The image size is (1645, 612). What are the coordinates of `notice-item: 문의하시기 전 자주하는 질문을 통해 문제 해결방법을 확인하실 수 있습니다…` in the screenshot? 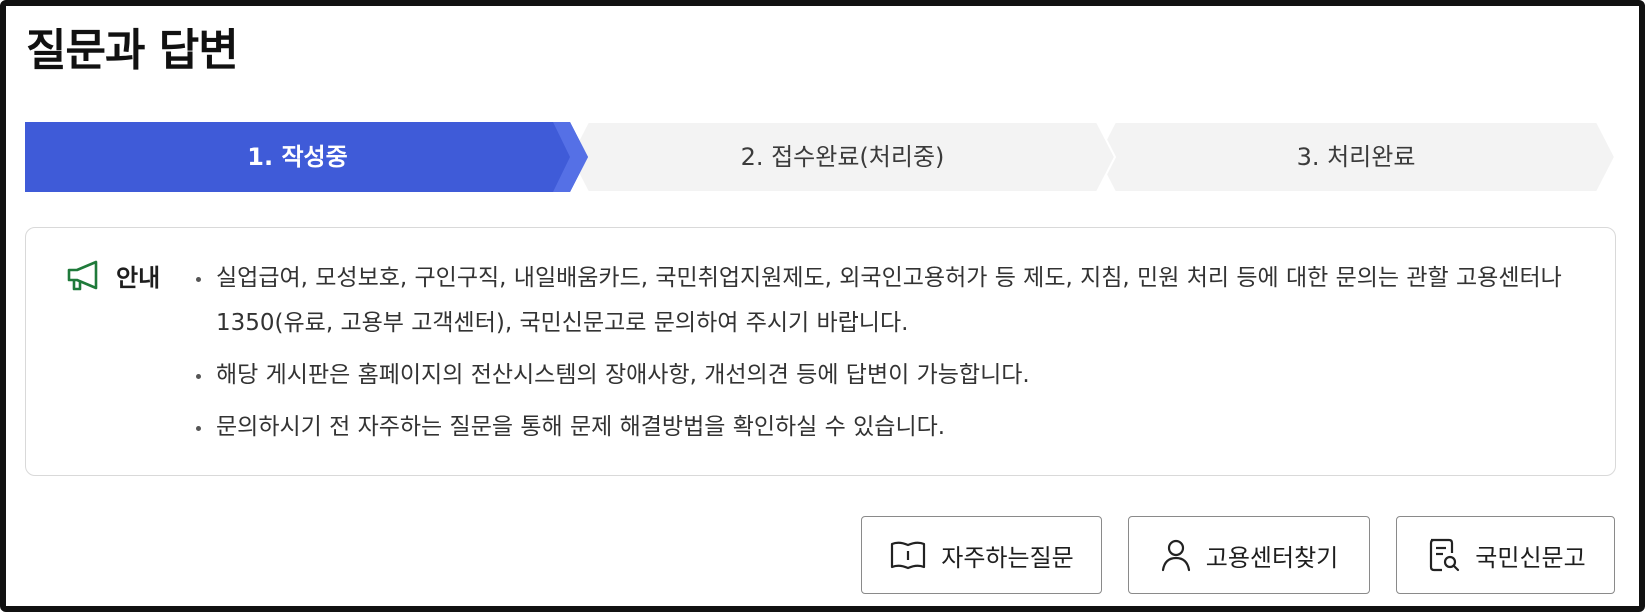 It's located at (894, 427).